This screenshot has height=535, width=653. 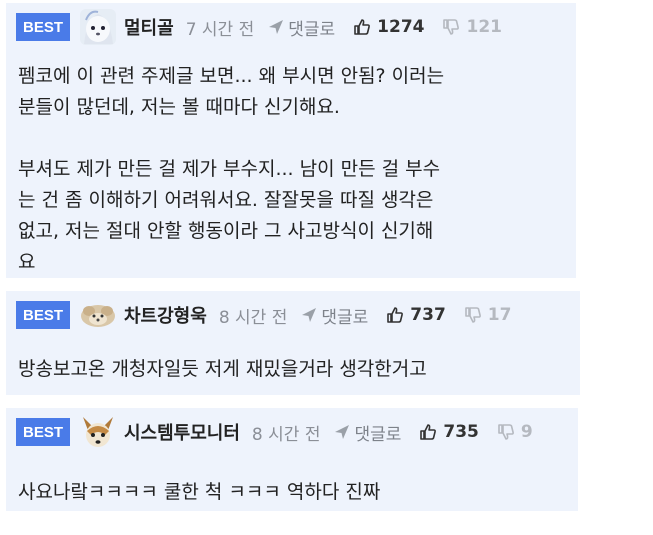 I want to click on timestamp: 7 시간 전, so click(x=220, y=29).